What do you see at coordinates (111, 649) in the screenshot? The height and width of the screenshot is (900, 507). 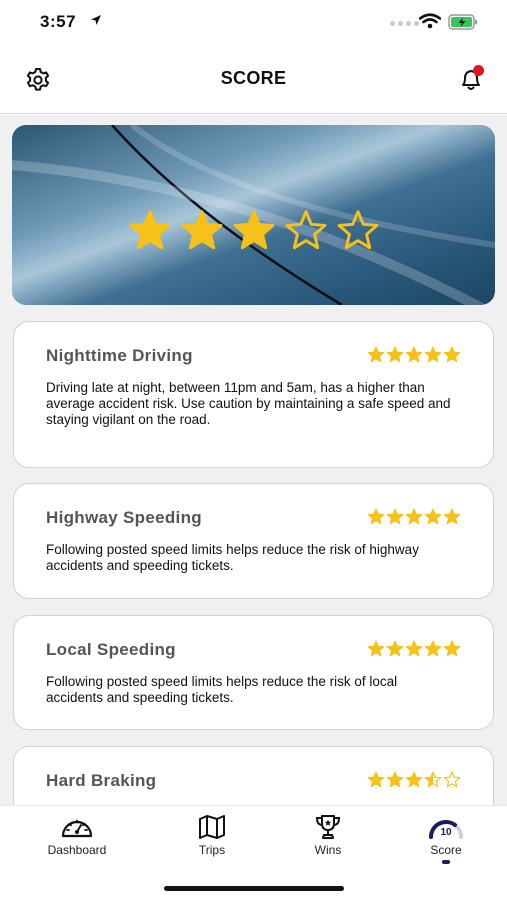 I see `card-title: Local Speeding` at bounding box center [111, 649].